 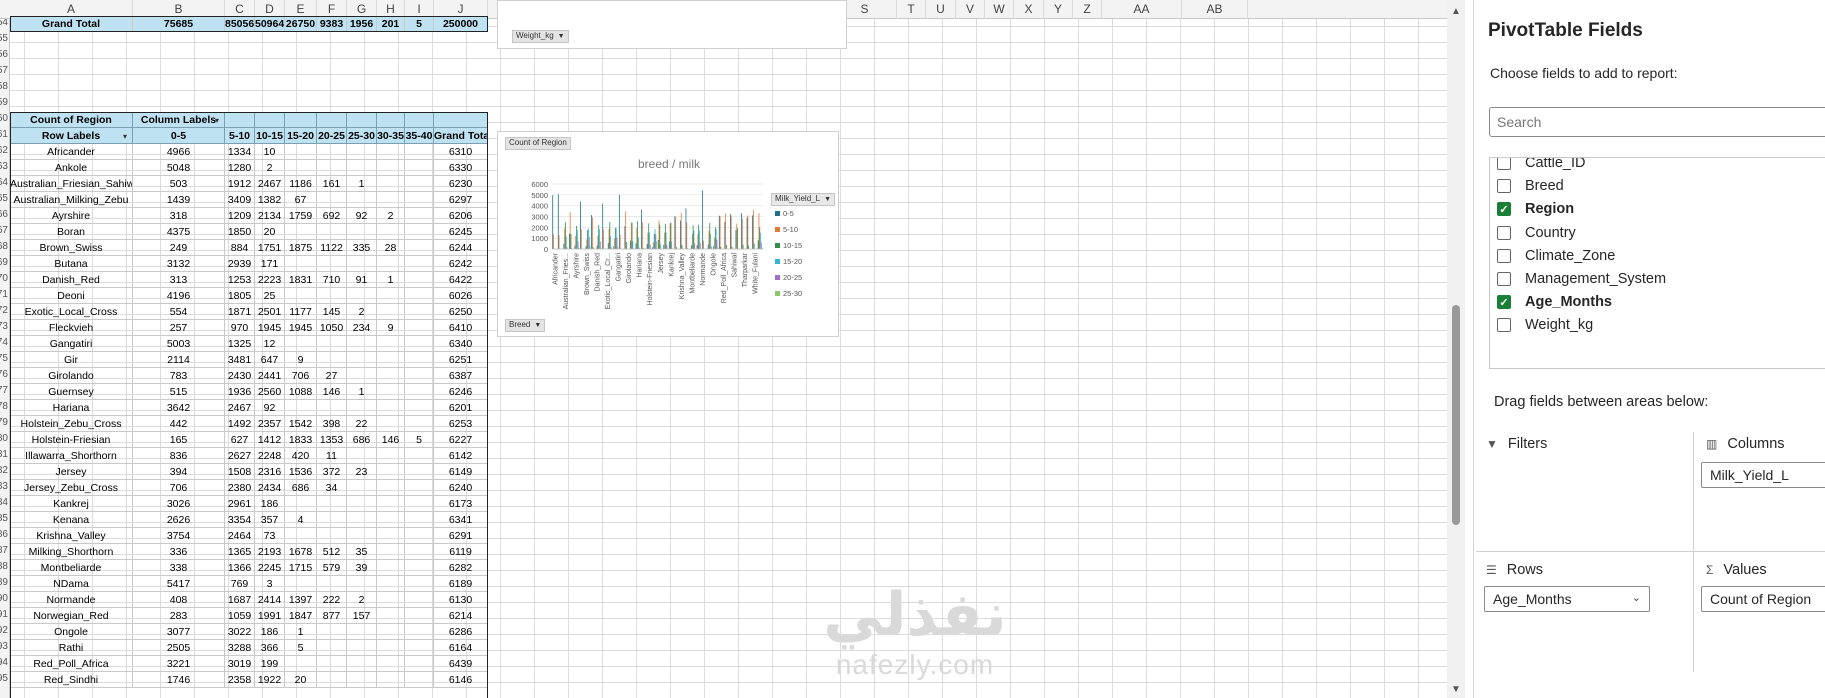 I want to click on row-number: 88, so click(x=4, y=567).